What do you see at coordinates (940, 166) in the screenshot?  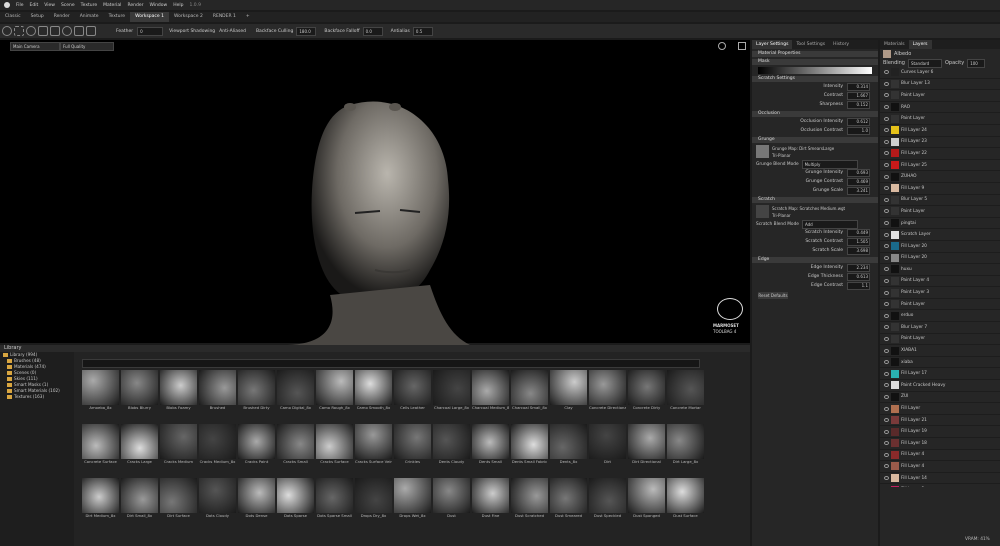 I see `layer-row: Fill Layer 25` at bounding box center [940, 166].